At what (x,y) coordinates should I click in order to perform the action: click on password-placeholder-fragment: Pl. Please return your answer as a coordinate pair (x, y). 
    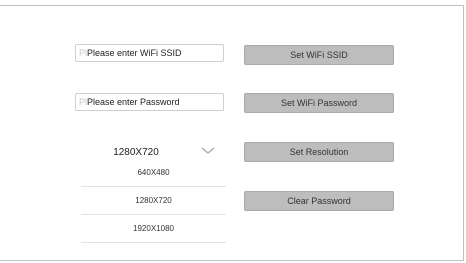
    Looking at the image, I should click on (83, 102).